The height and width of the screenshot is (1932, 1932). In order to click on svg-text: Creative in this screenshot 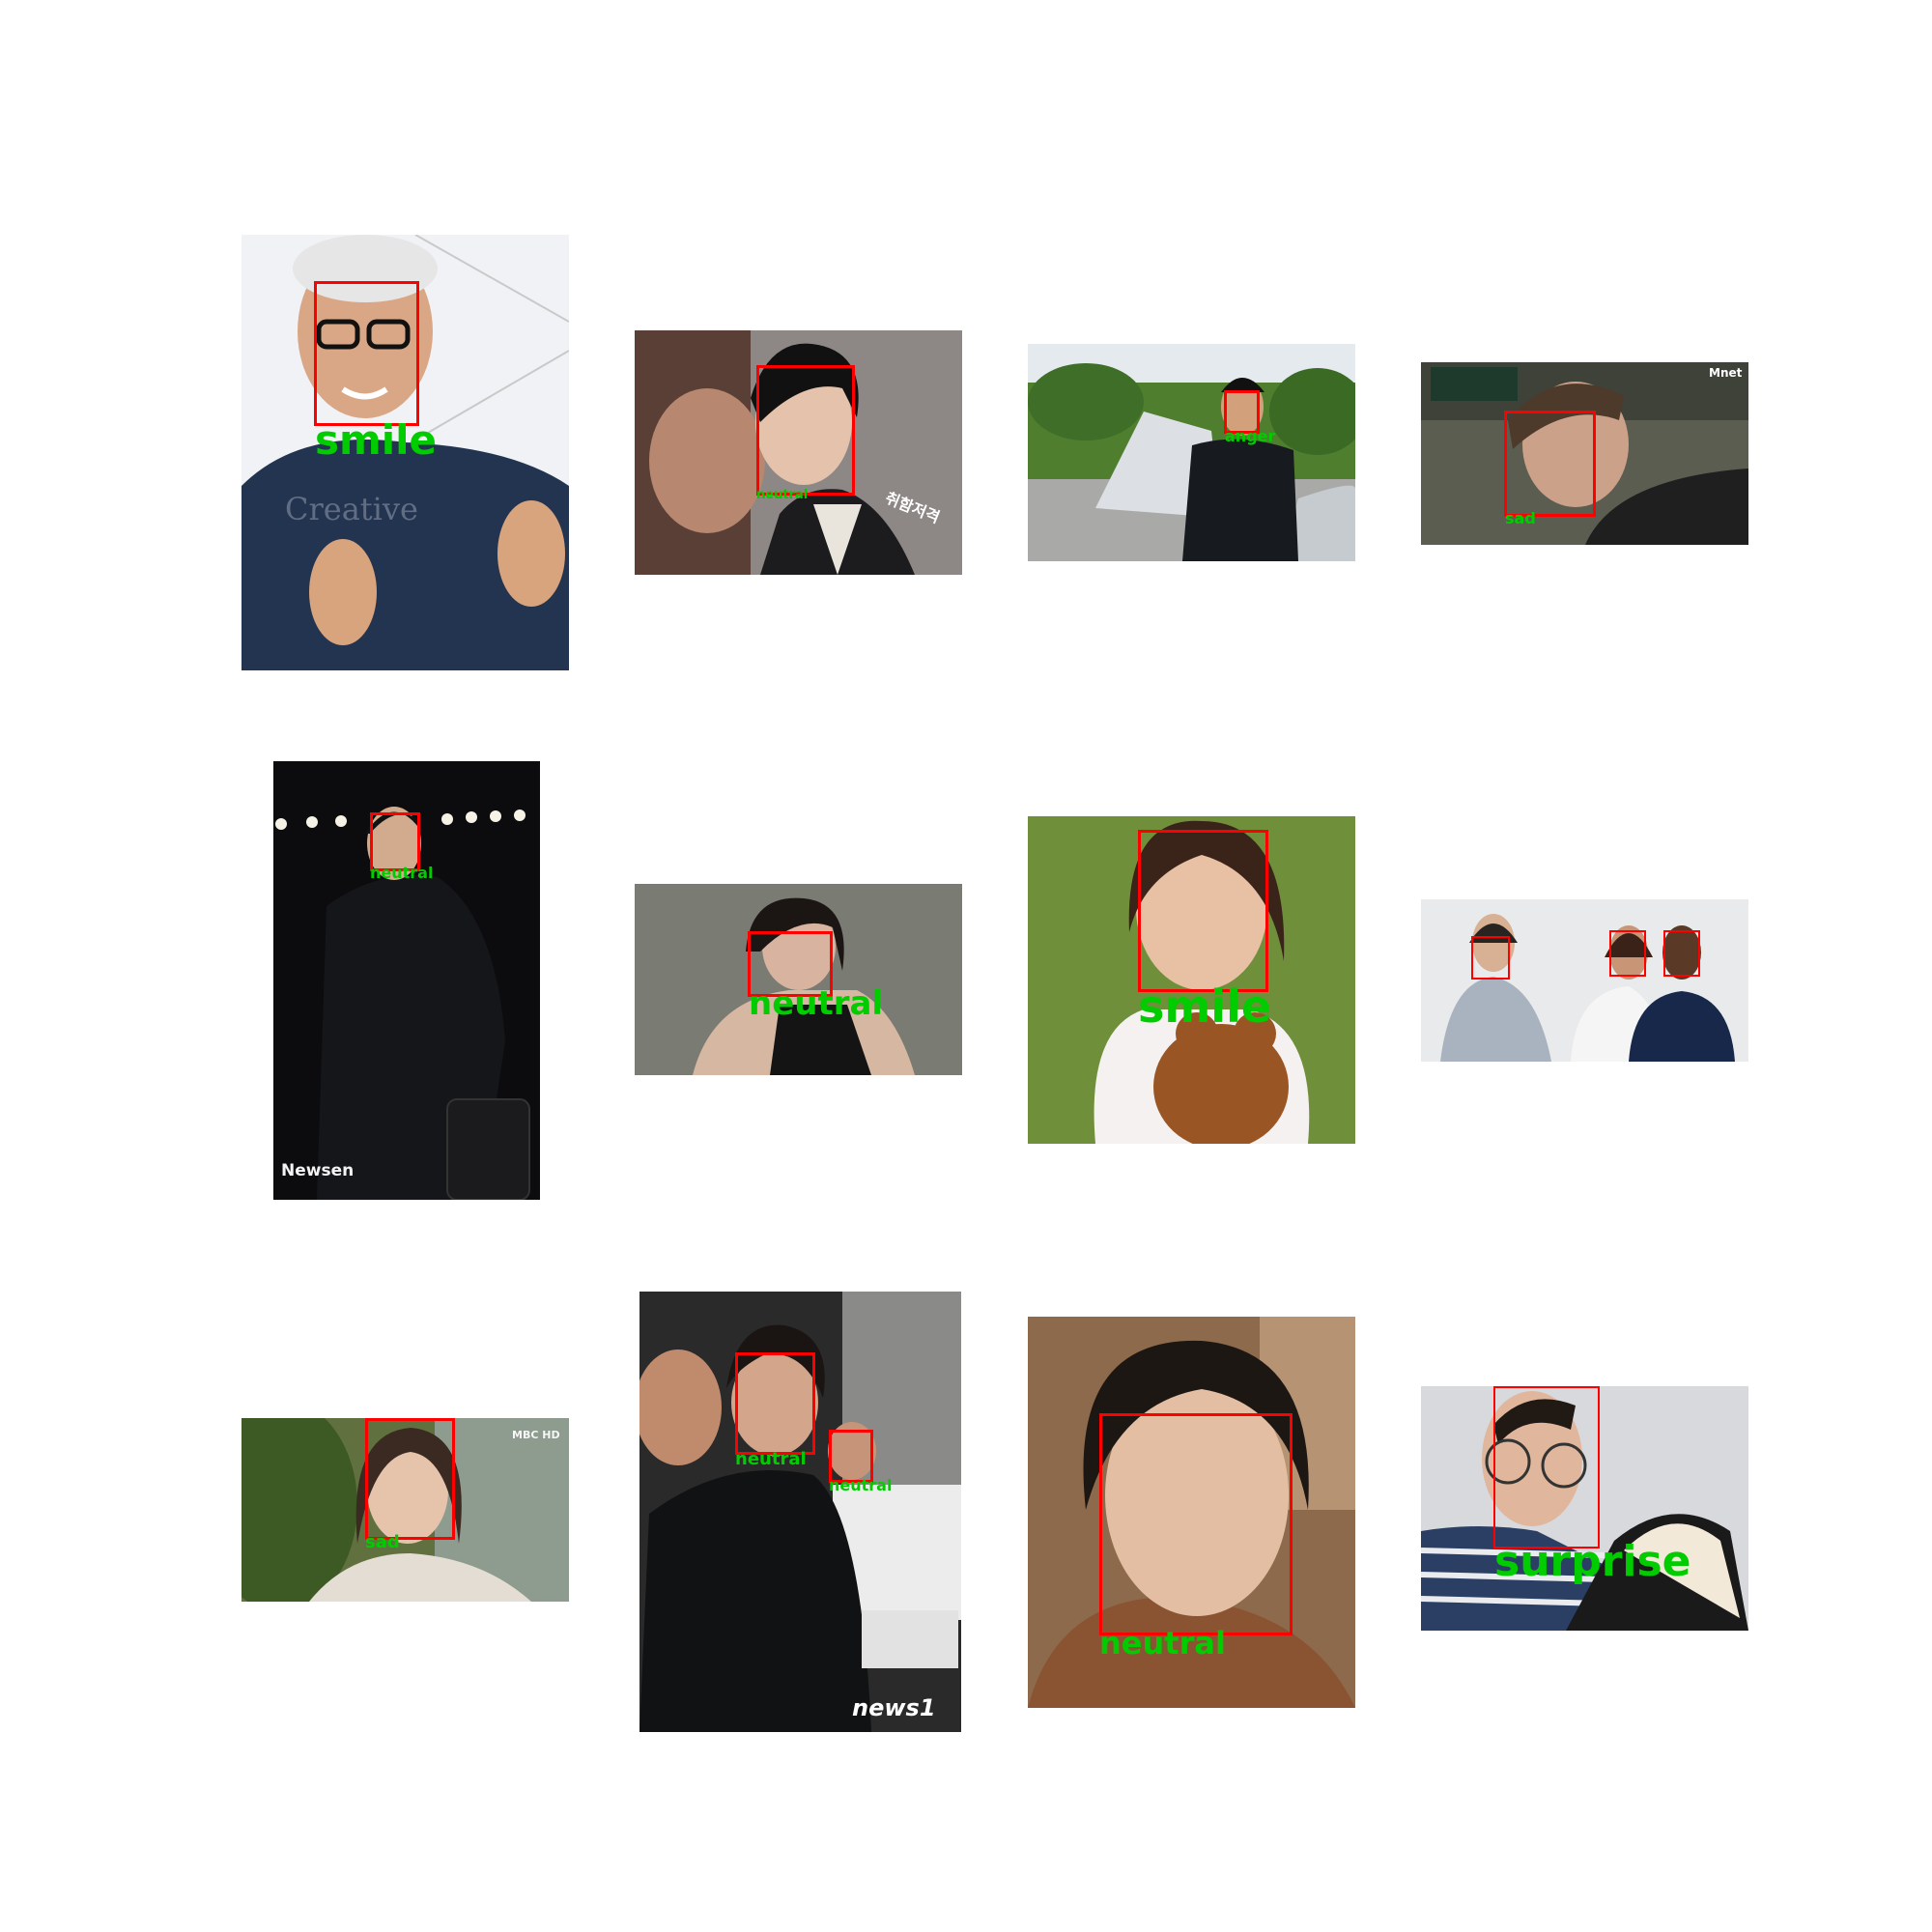, I will do `click(351, 509)`.